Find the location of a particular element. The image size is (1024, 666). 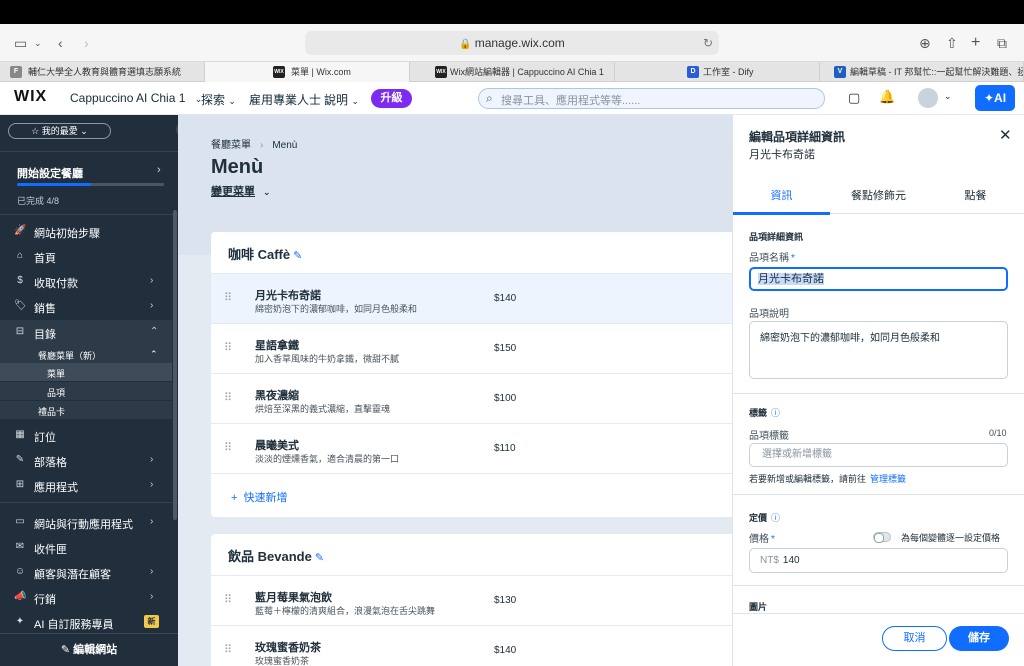

sidebar-item-customers: ☺ 顧客與潛在顧客 › is located at coordinates (86, 572).